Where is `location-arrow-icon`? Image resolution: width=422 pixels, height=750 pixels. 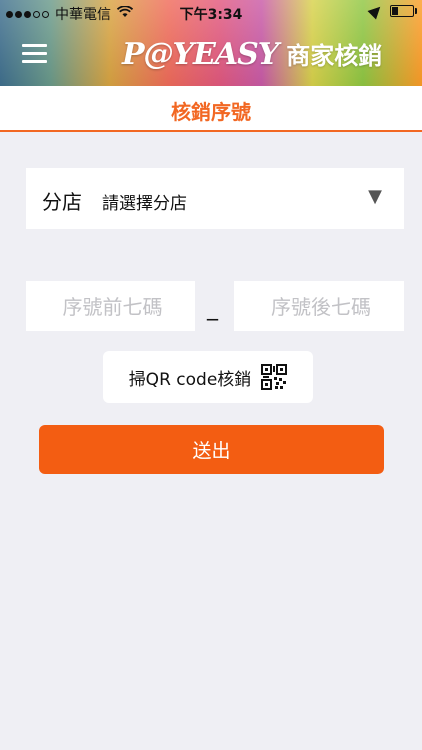
location-arrow-icon is located at coordinates (376, 11).